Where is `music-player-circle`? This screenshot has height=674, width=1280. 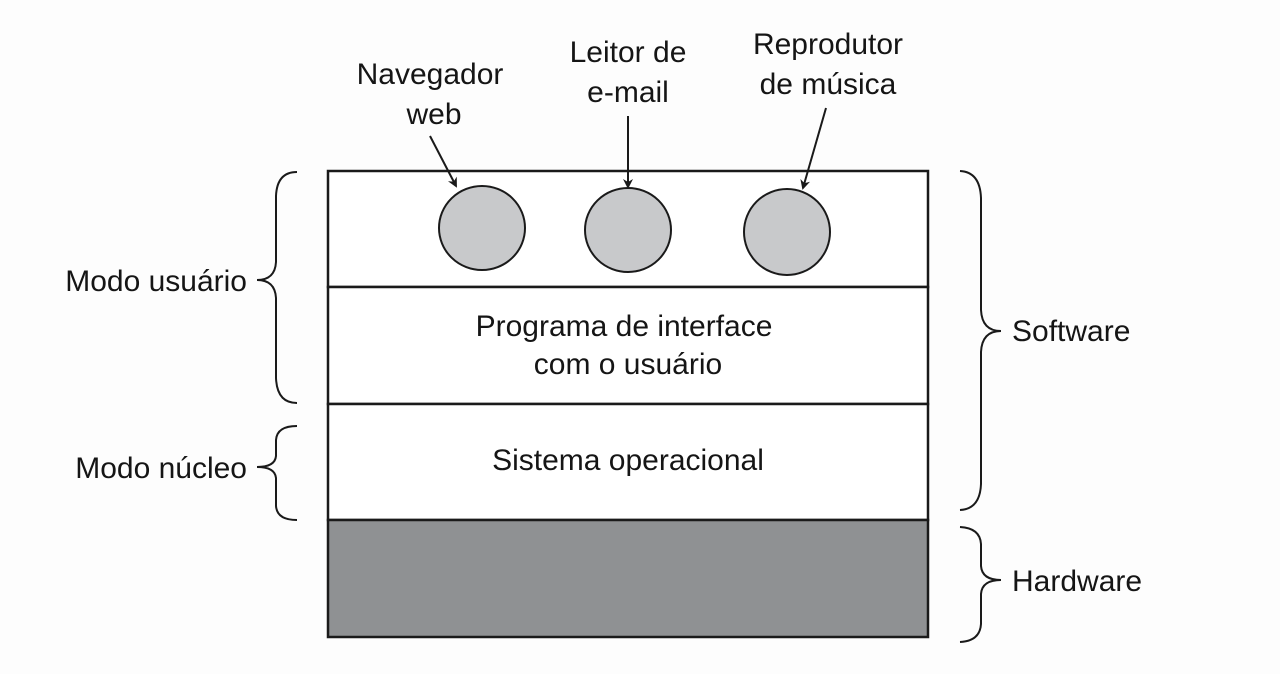 music-player-circle is located at coordinates (787, 232).